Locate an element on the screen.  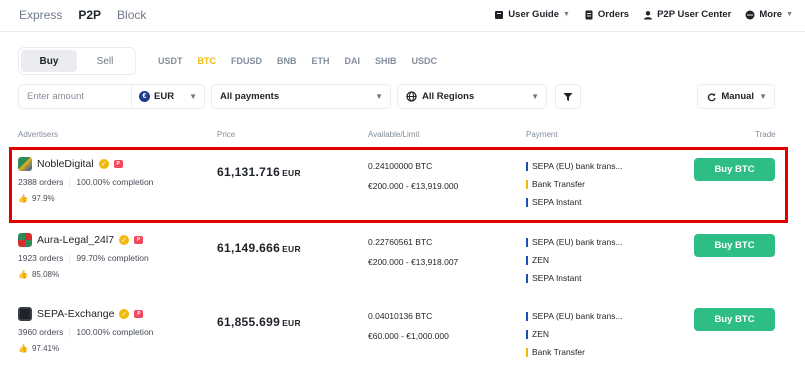
mode-tabs: Express P2P Block is located at coordinates (82, 15).